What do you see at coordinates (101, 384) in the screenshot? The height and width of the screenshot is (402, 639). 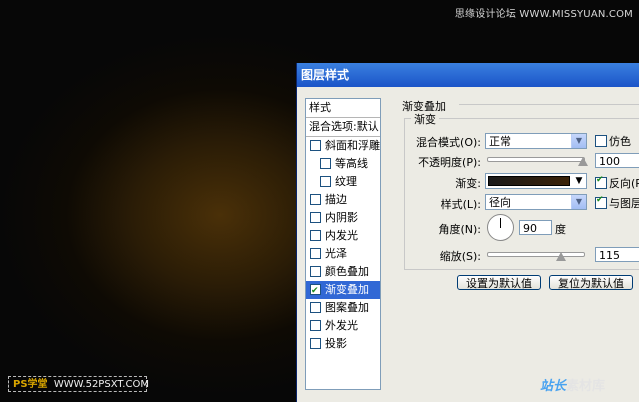 I see `watermark-left-site: WWW.52PSXT.COM` at bounding box center [101, 384].